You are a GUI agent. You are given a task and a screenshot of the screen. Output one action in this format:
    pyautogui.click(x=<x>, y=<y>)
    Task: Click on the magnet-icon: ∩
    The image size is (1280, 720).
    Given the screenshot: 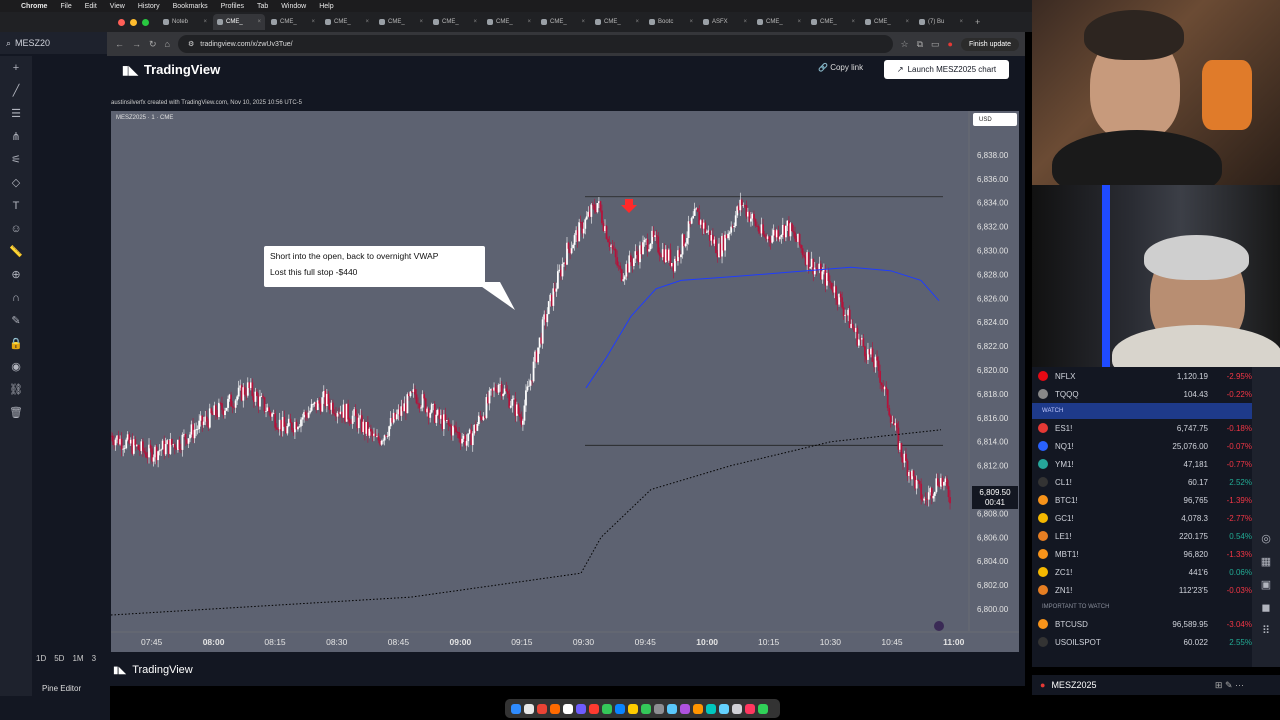 What is the action you would take?
    pyautogui.click(x=16, y=297)
    